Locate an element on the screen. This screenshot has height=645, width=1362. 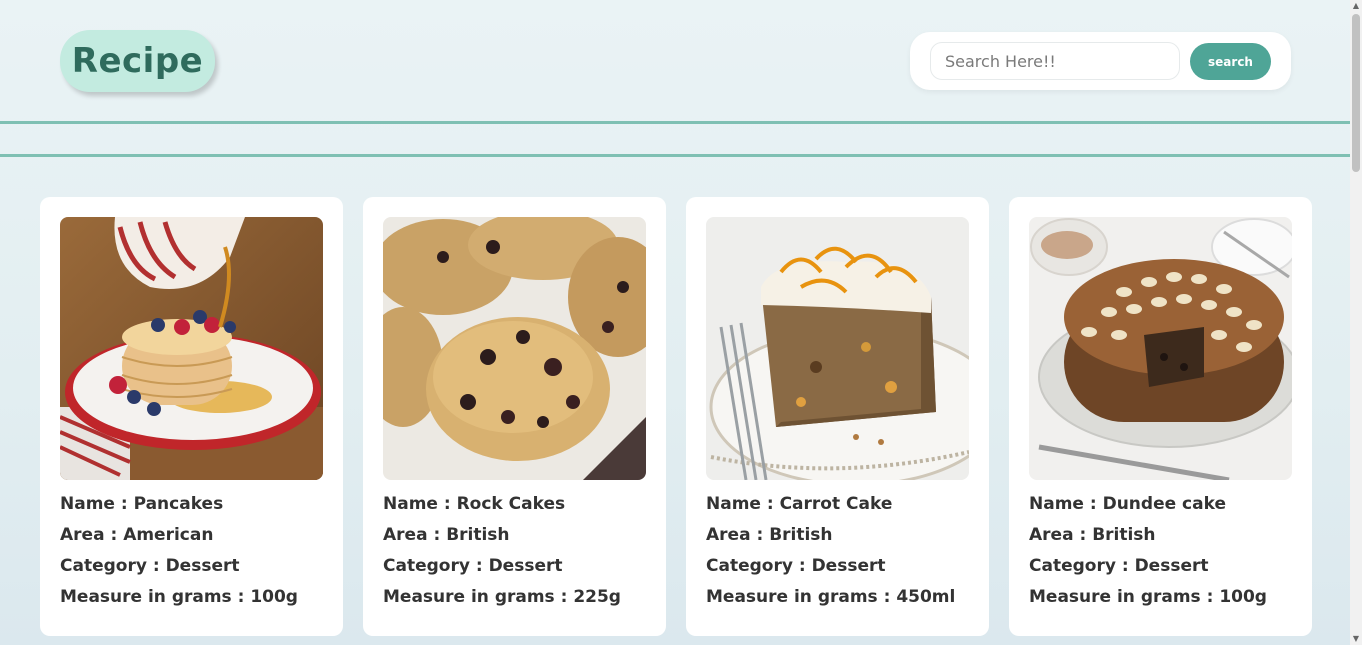
divider-bottom is located at coordinates (675, 155).